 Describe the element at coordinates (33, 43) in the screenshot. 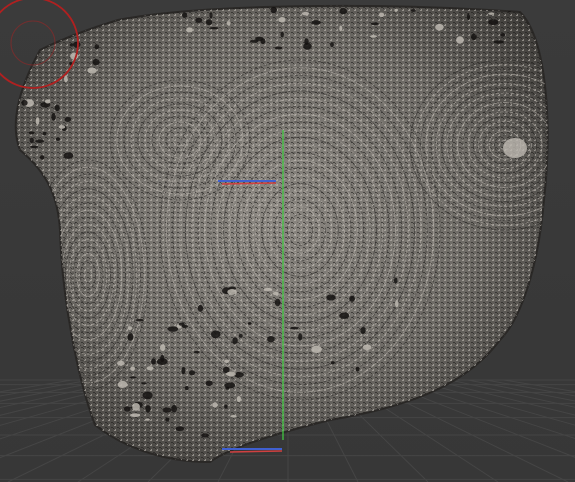

I see `brush-radius-inner` at that location.